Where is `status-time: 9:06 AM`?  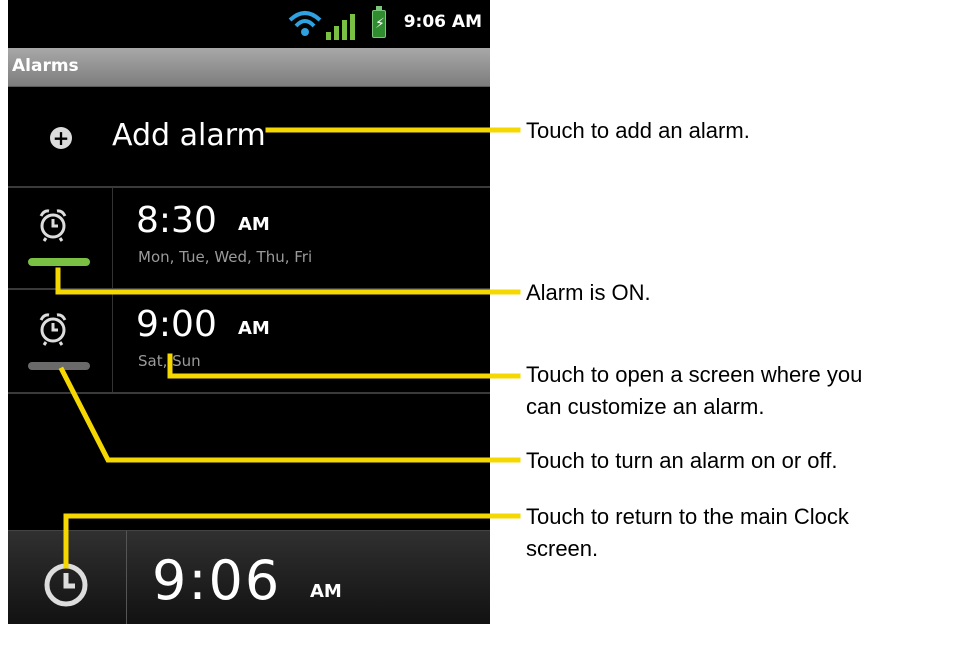 status-time: 9:06 AM is located at coordinates (442, 22).